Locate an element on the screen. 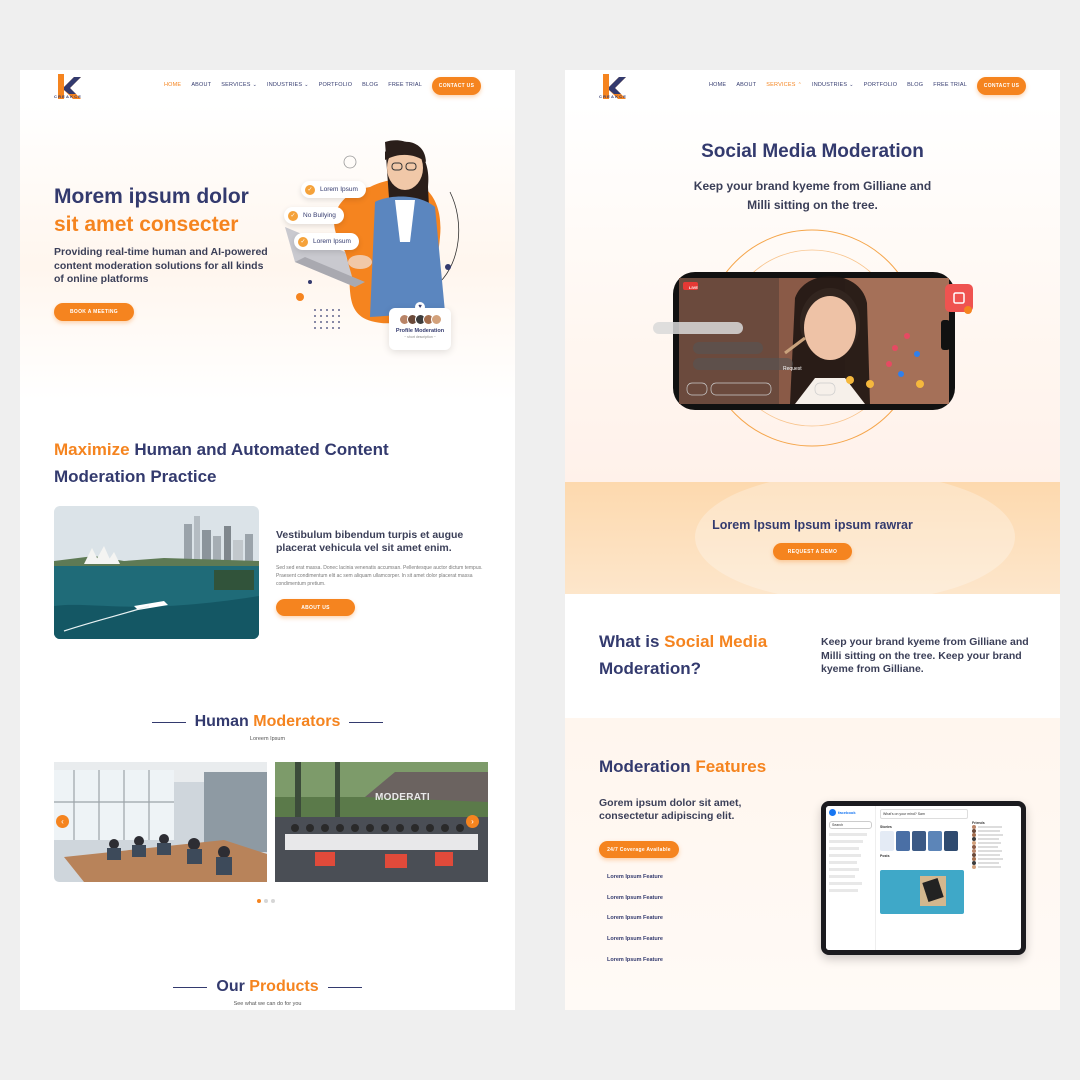  moderators-title-text: Human Moderators is located at coordinates (268, 722).